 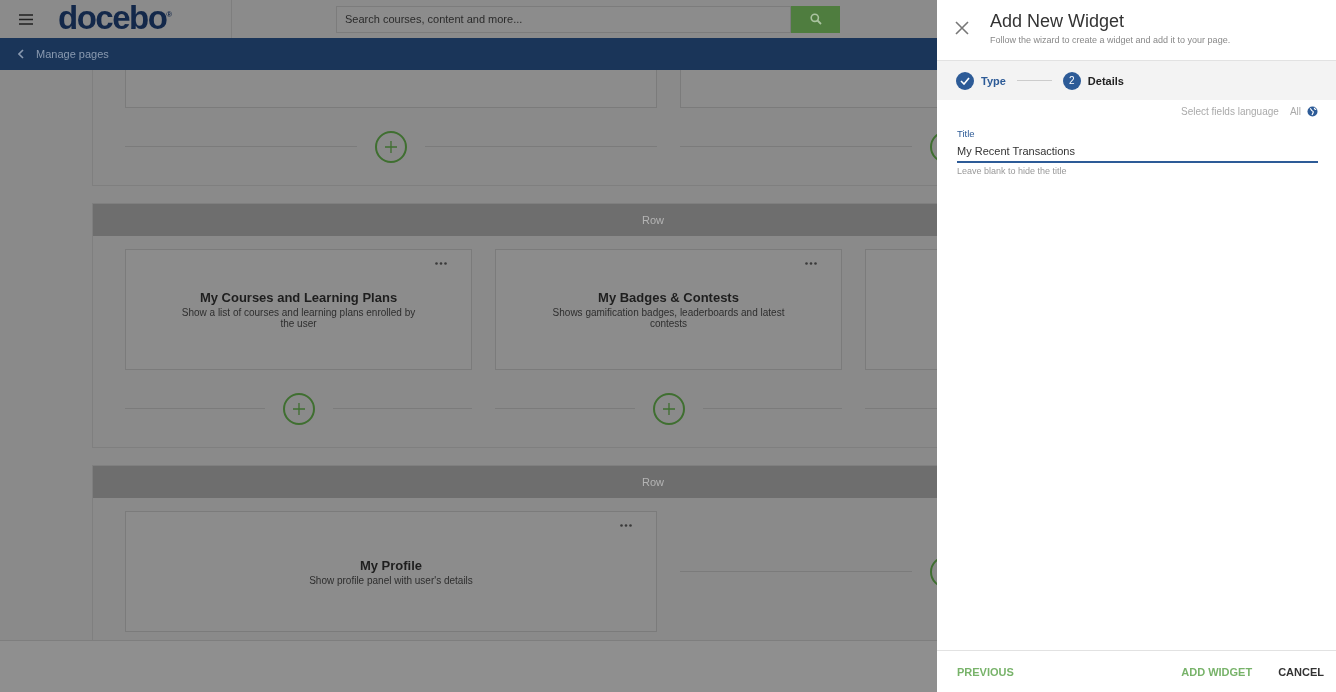 I want to click on step-number: 2, so click(x=1071, y=80).